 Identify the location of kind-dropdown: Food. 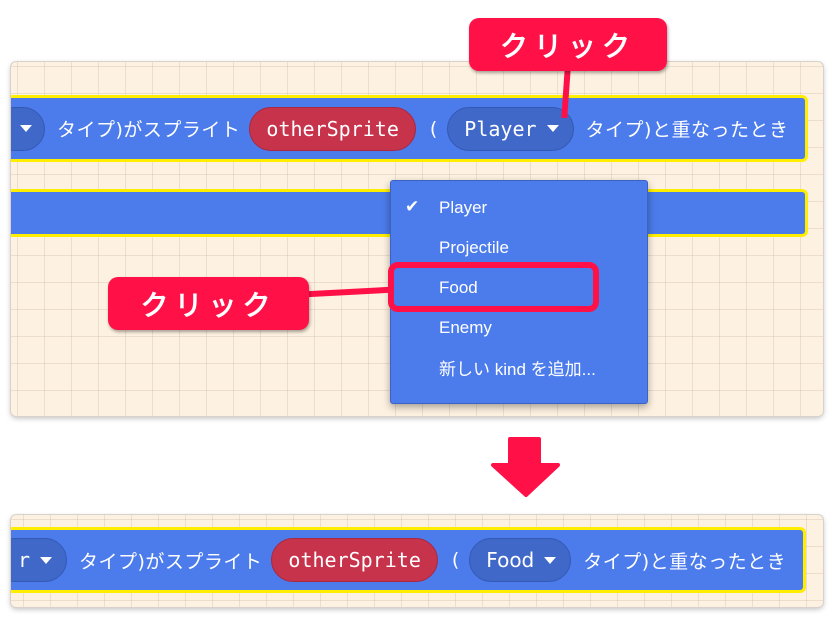
(520, 560).